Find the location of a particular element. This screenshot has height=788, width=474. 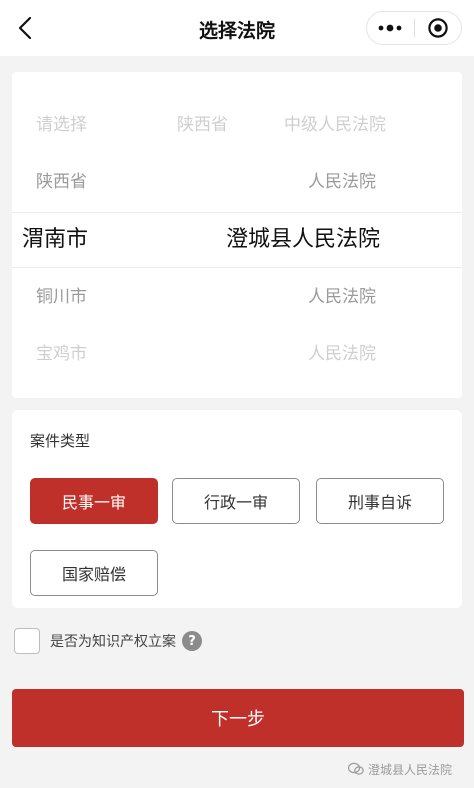

close-button is located at coordinates (437, 28).